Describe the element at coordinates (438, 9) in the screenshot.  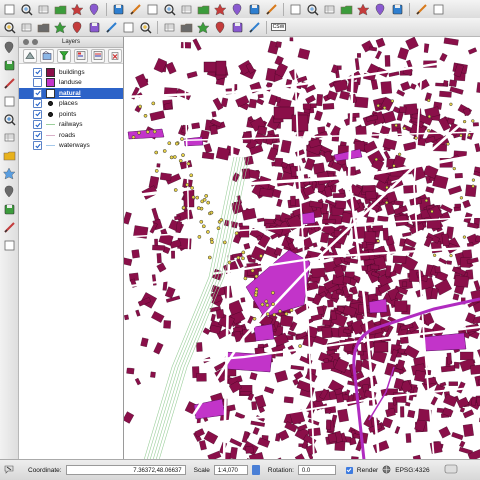
I see `python-console-icon` at that location.